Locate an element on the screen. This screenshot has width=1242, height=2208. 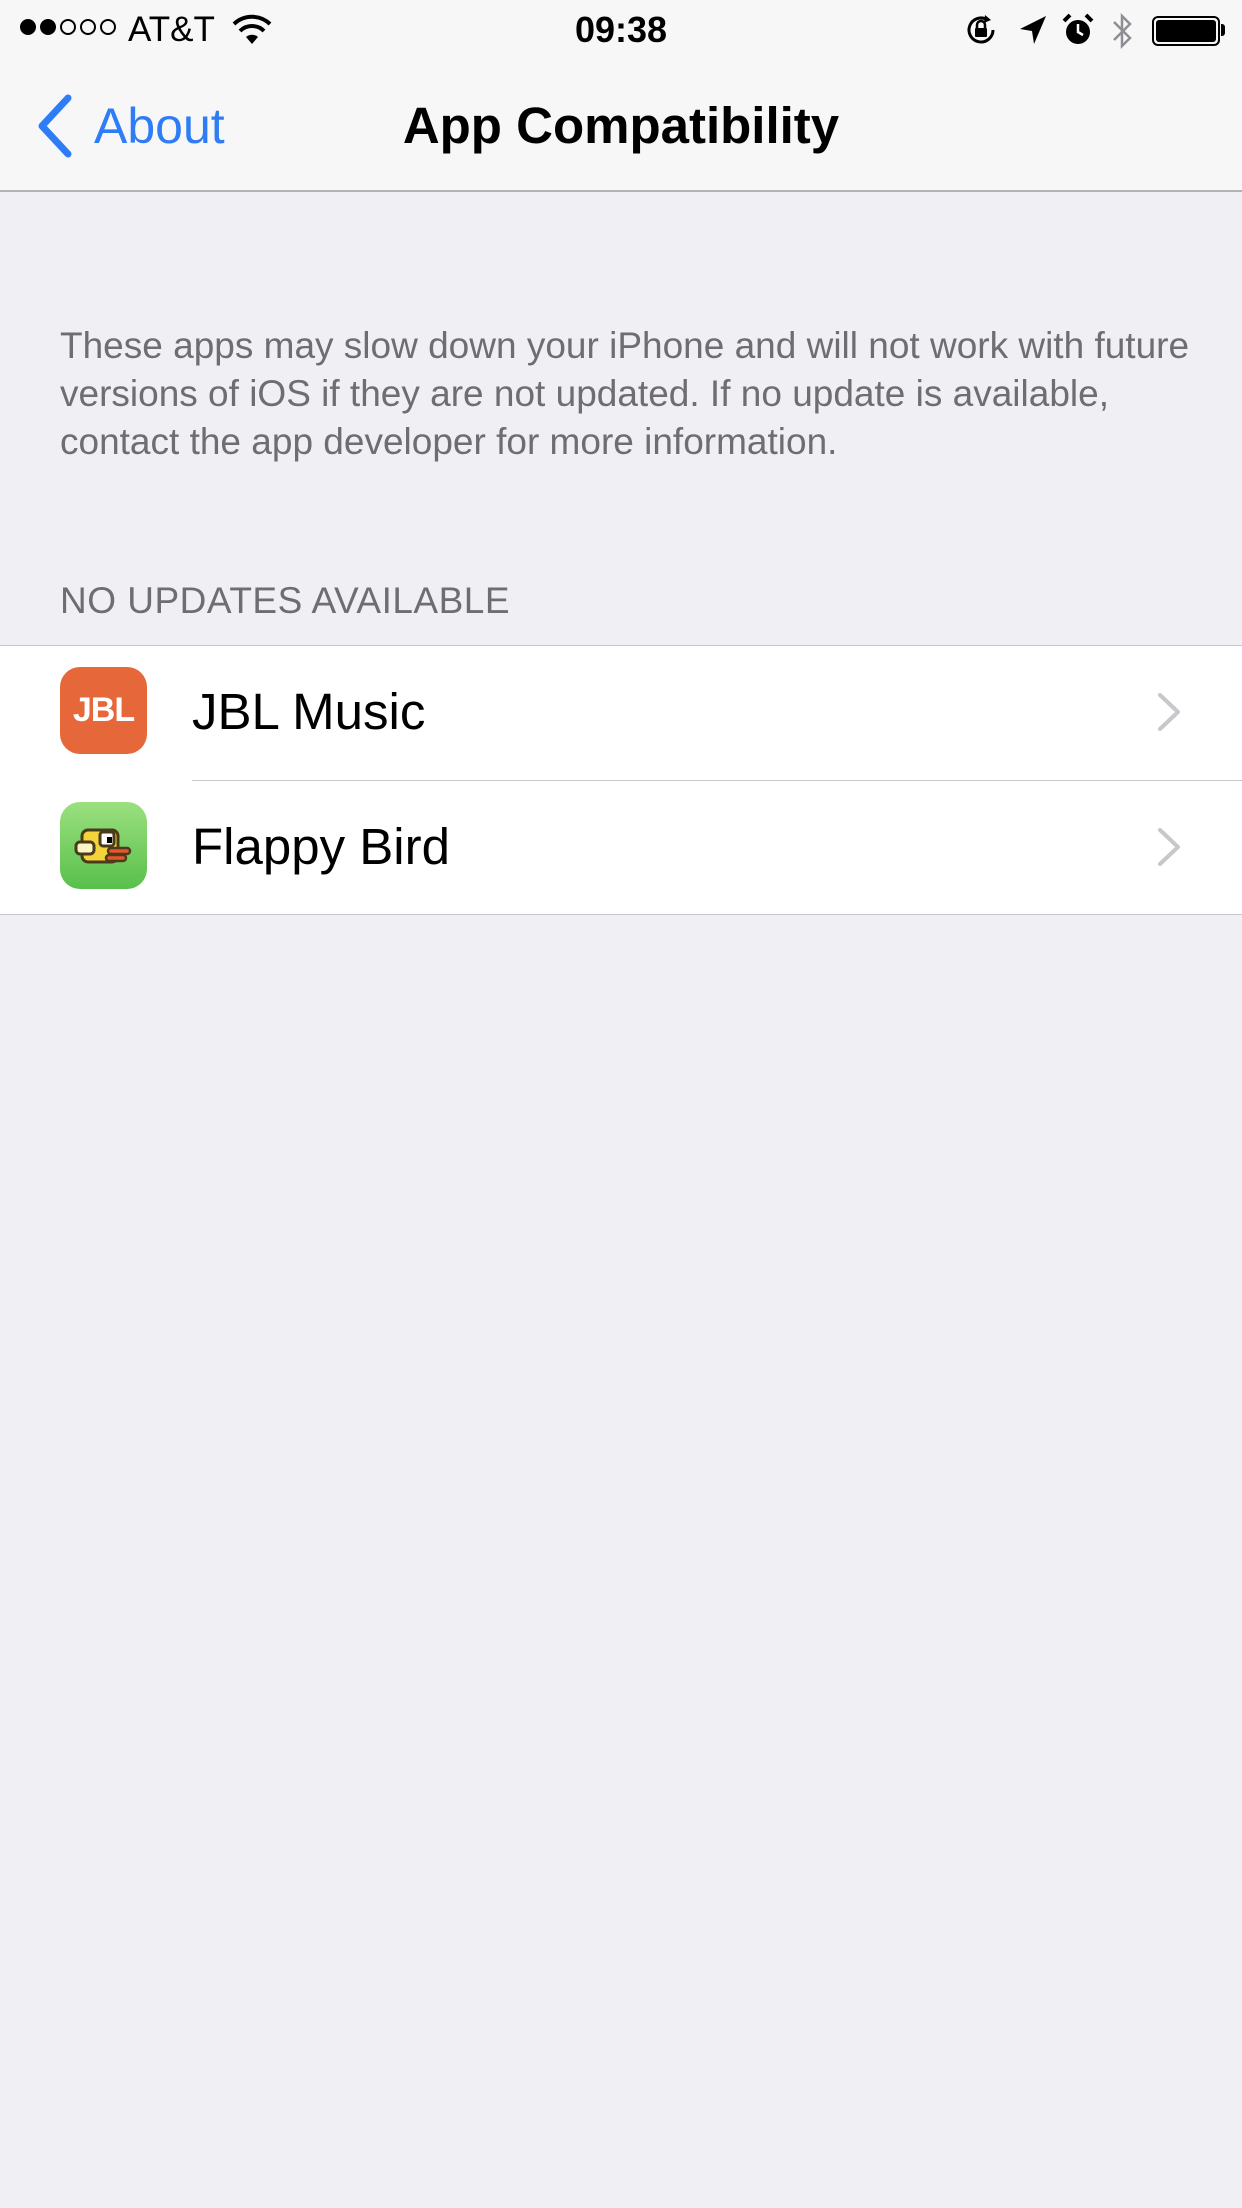
location-arrow-icon is located at coordinates (1033, 30).